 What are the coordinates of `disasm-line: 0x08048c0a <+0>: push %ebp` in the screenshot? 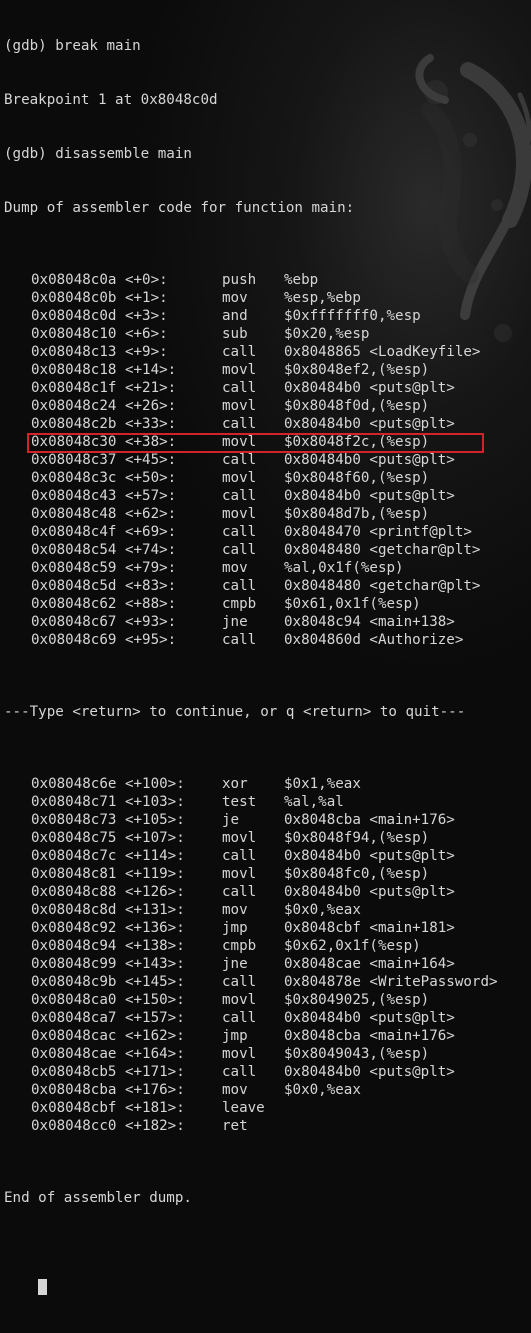 It's located at (267, 280).